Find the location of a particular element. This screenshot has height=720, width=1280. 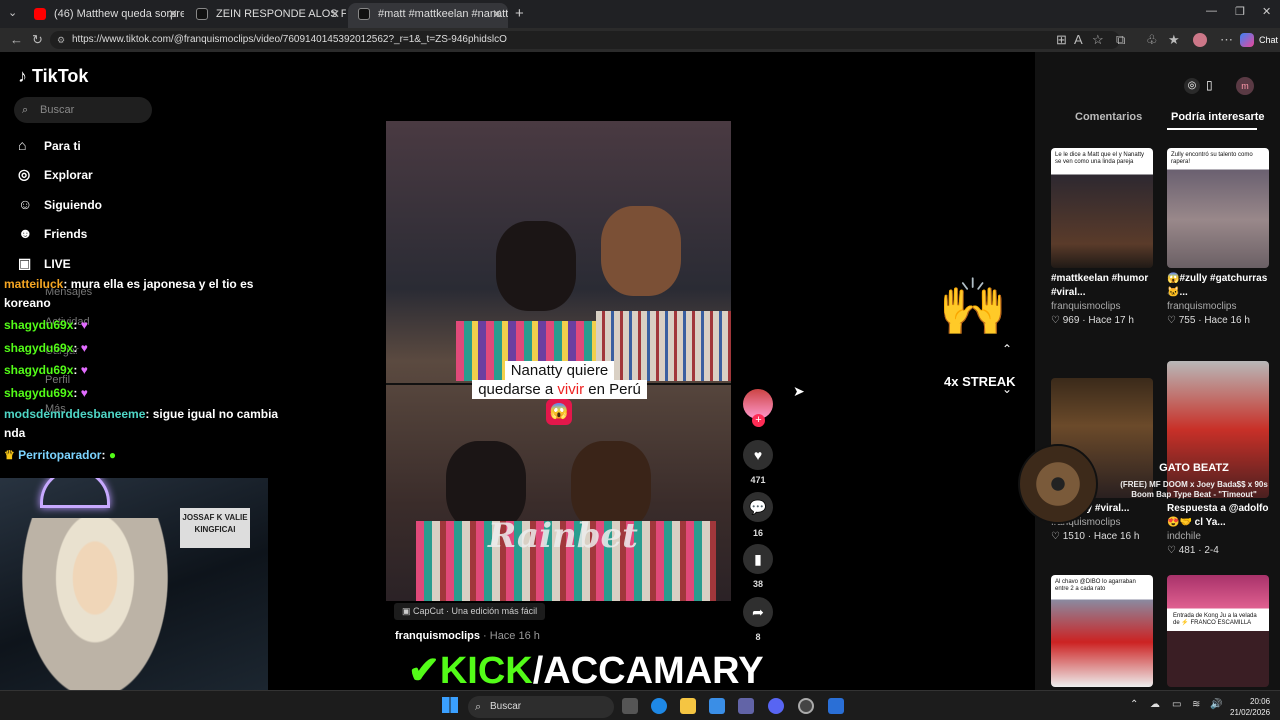

tiktok-icon is located at coordinates (202, 14).